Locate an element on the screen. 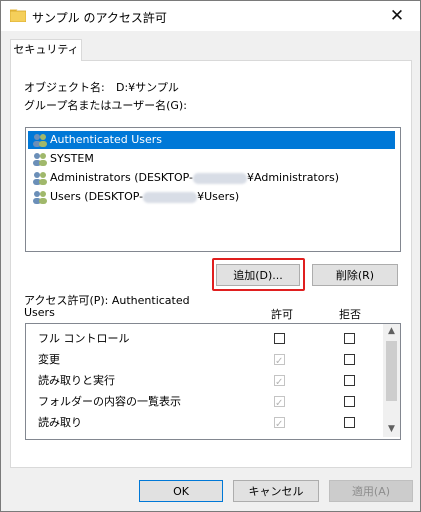 This screenshot has height=512, width=421. close-icon: ✕ is located at coordinates (397, 16).